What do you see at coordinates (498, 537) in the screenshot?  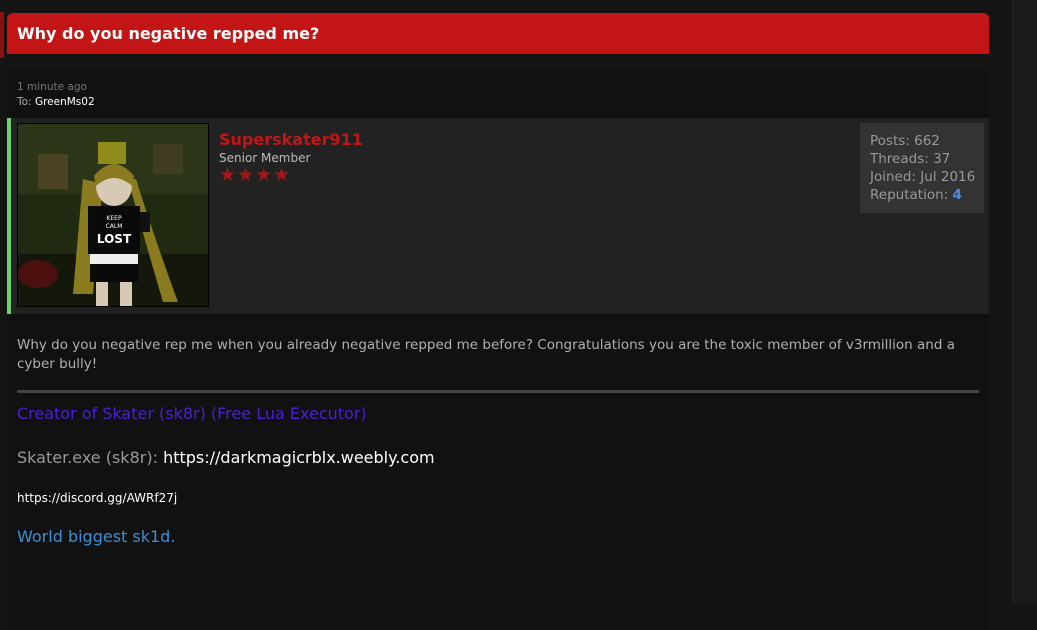 I see `tagline-link: World biggest sk1d.` at bounding box center [498, 537].